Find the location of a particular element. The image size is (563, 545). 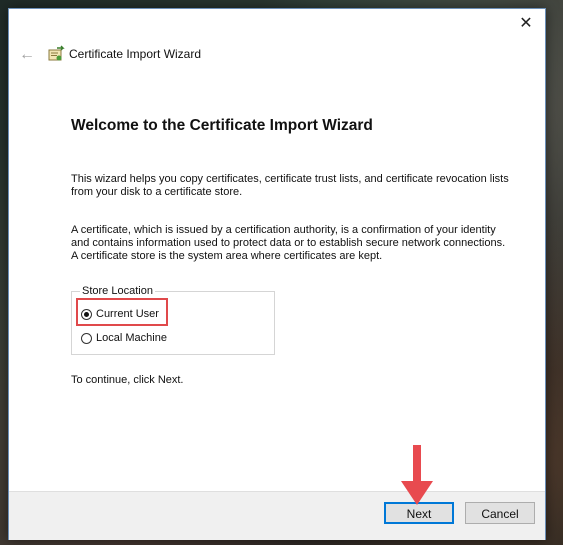

back-arrow-icon: ← is located at coordinates (27, 54).